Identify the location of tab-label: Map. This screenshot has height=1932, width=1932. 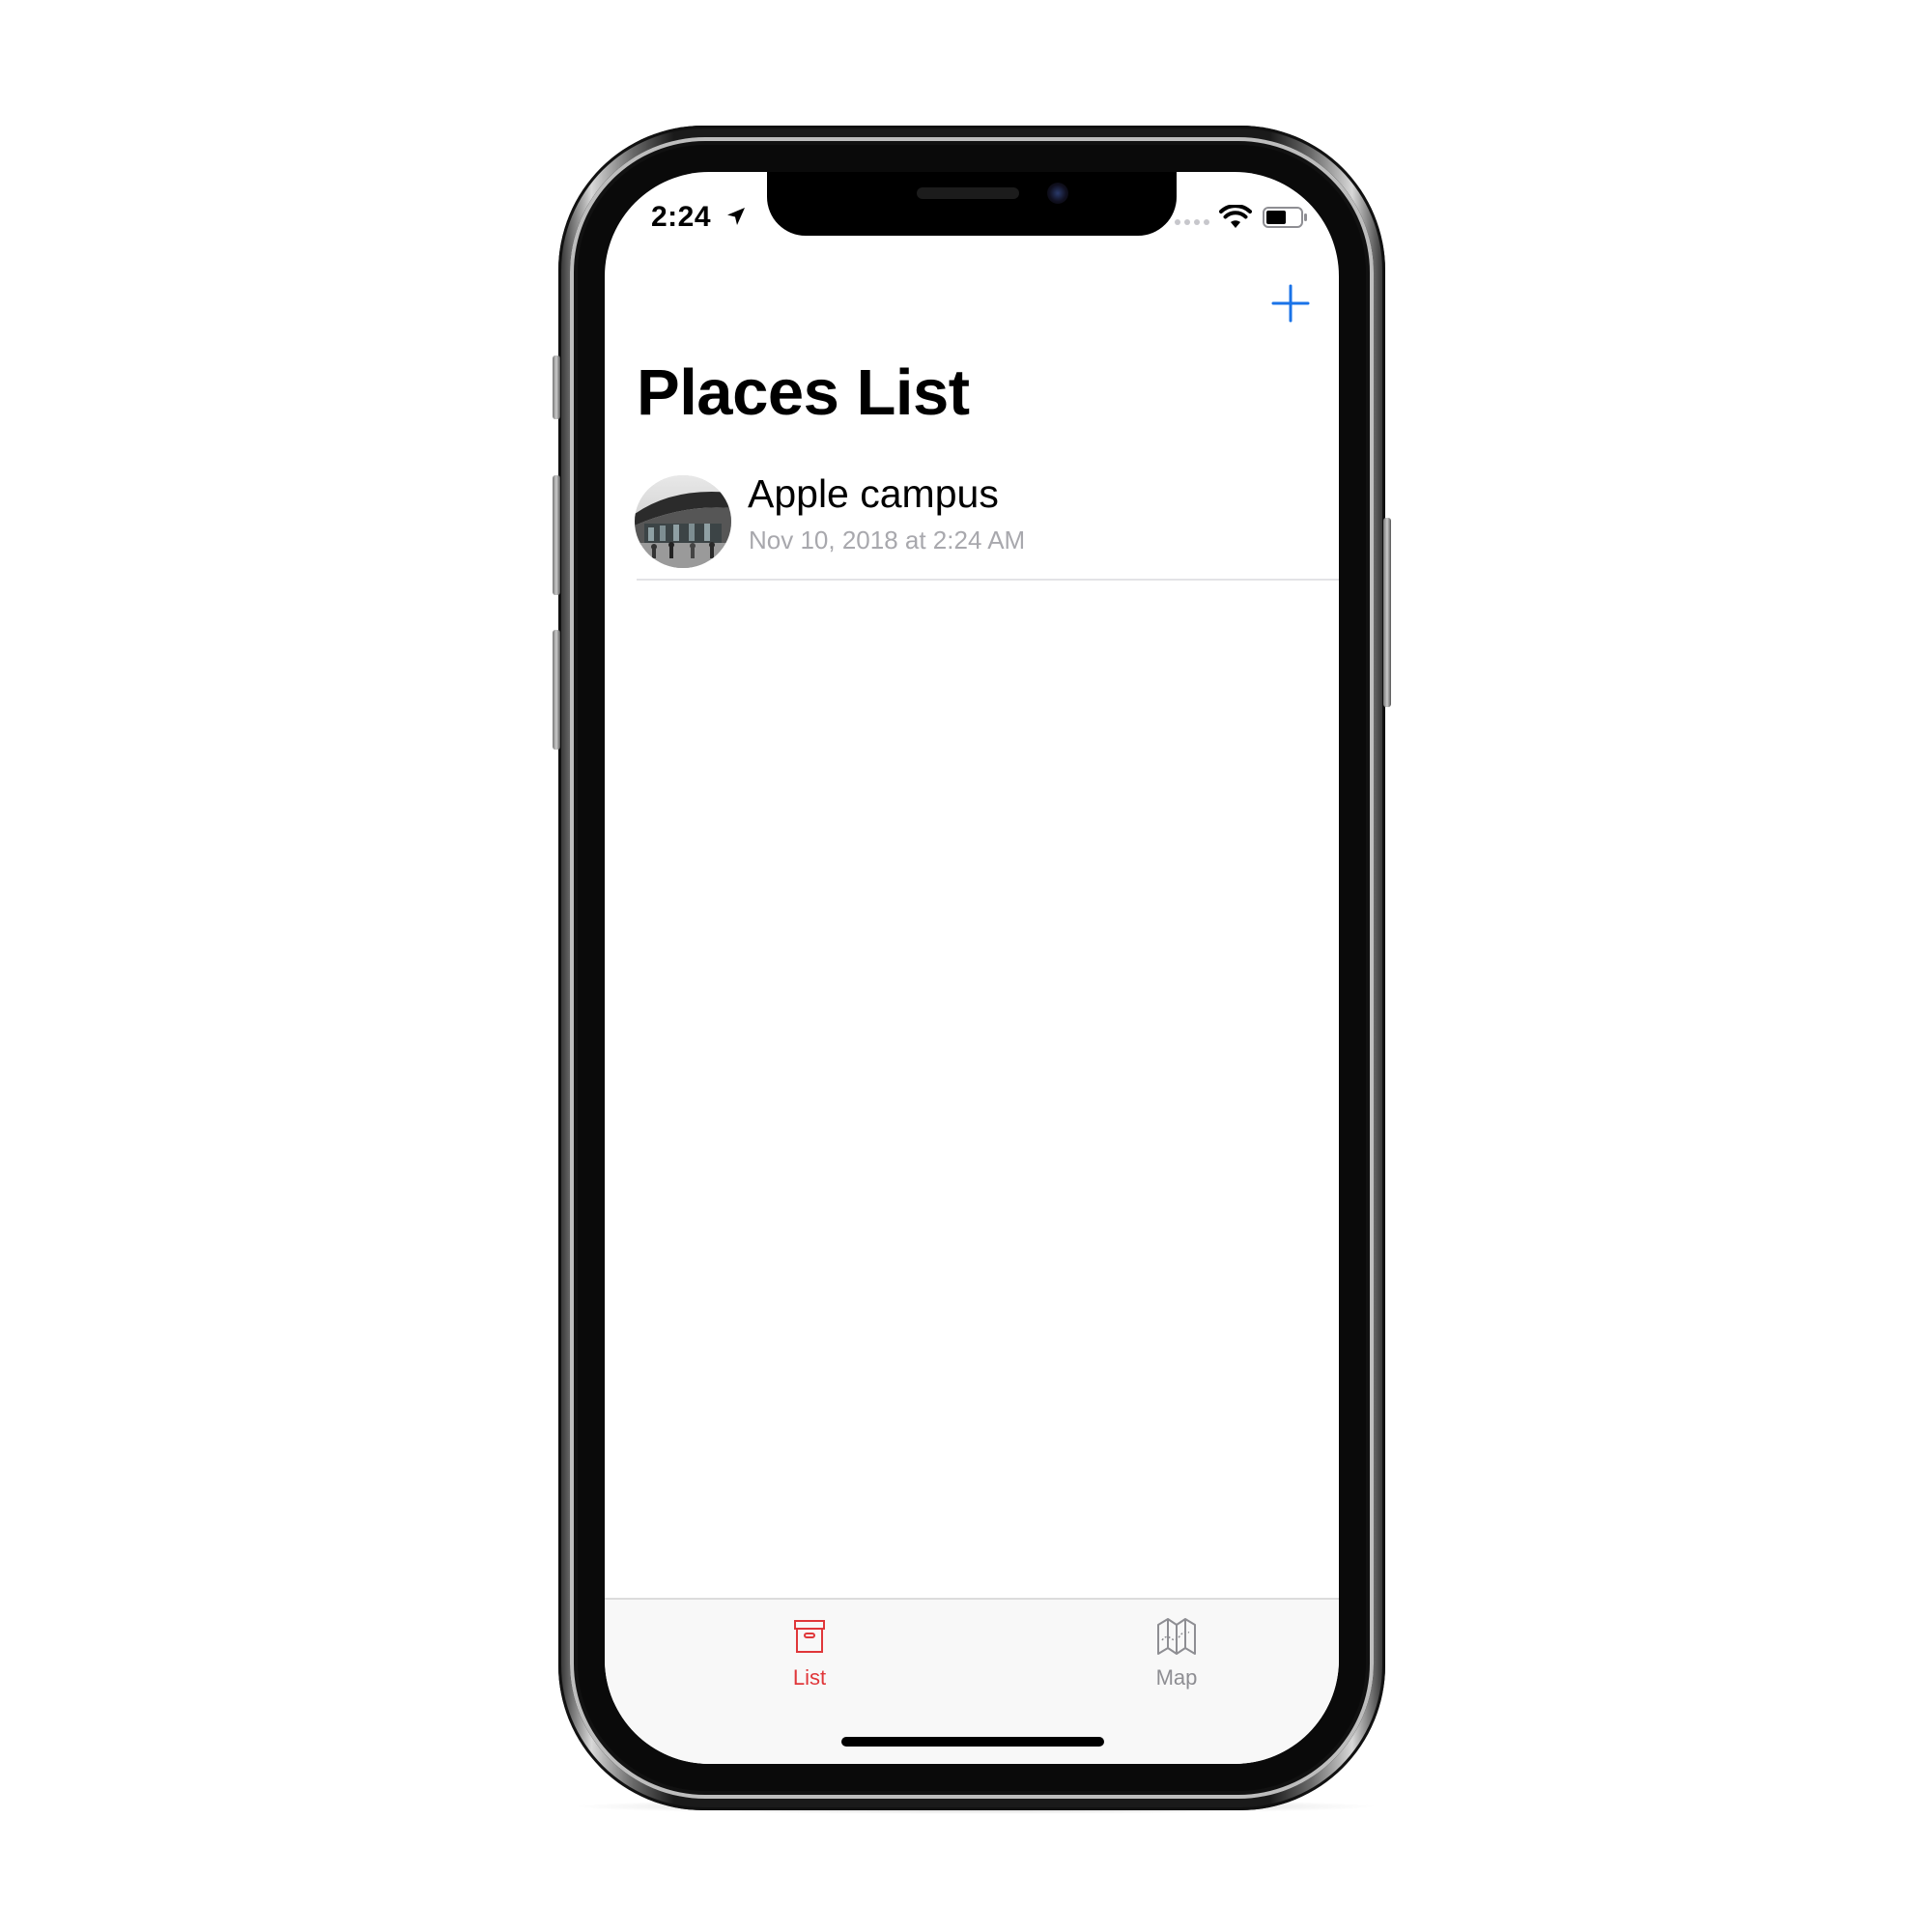
(1176, 1677).